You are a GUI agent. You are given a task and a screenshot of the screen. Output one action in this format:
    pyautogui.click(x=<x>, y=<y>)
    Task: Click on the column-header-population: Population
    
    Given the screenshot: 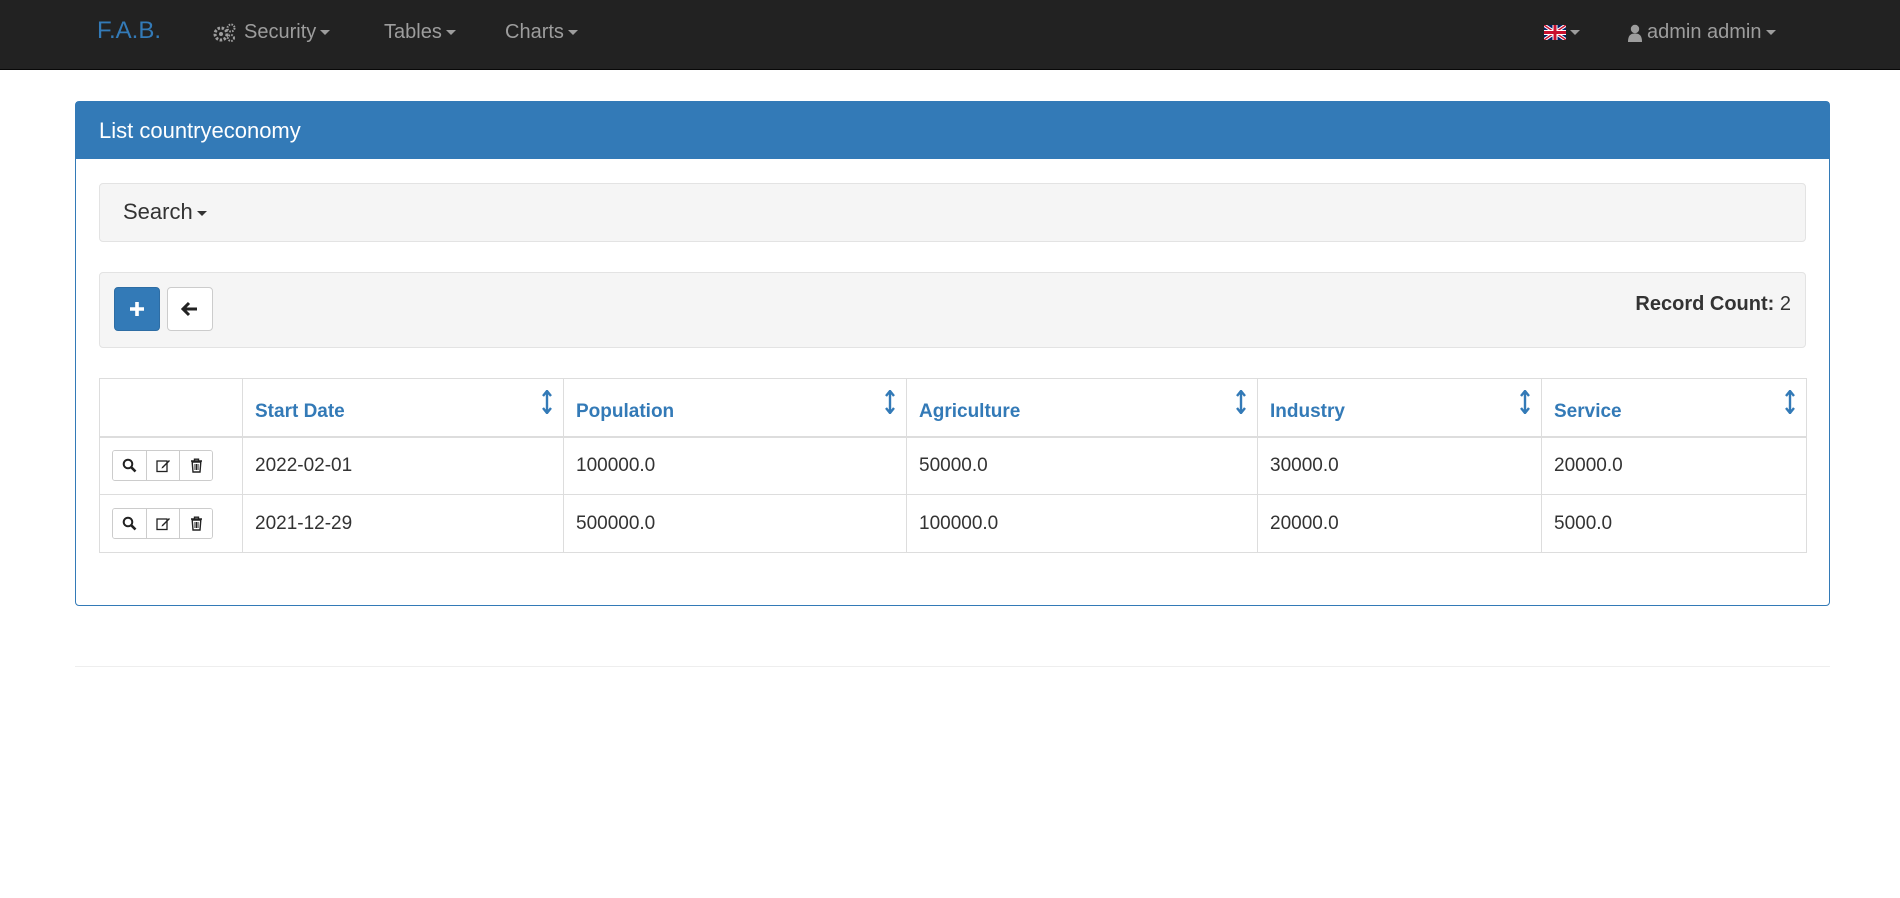 What is the action you would take?
    pyautogui.click(x=735, y=408)
    